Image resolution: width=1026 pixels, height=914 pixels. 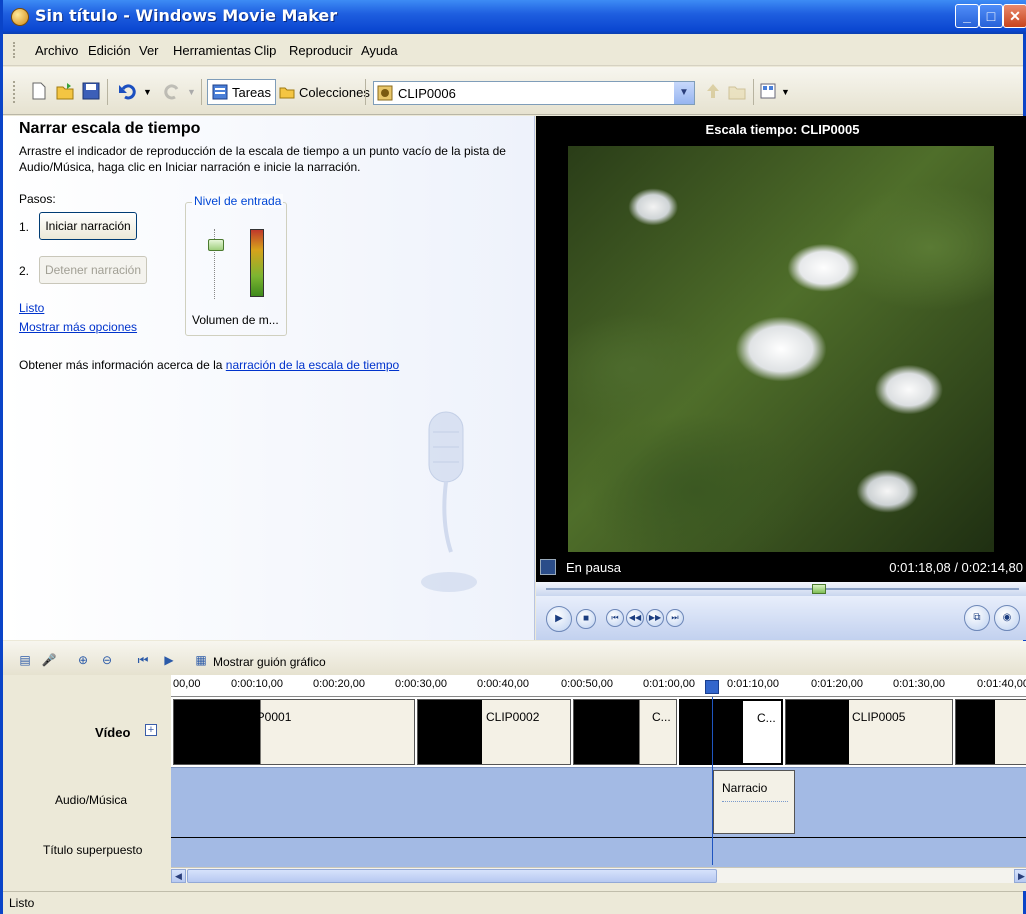 I want to click on title-overlay-track-label: Título superpuesto, so click(x=93, y=850).